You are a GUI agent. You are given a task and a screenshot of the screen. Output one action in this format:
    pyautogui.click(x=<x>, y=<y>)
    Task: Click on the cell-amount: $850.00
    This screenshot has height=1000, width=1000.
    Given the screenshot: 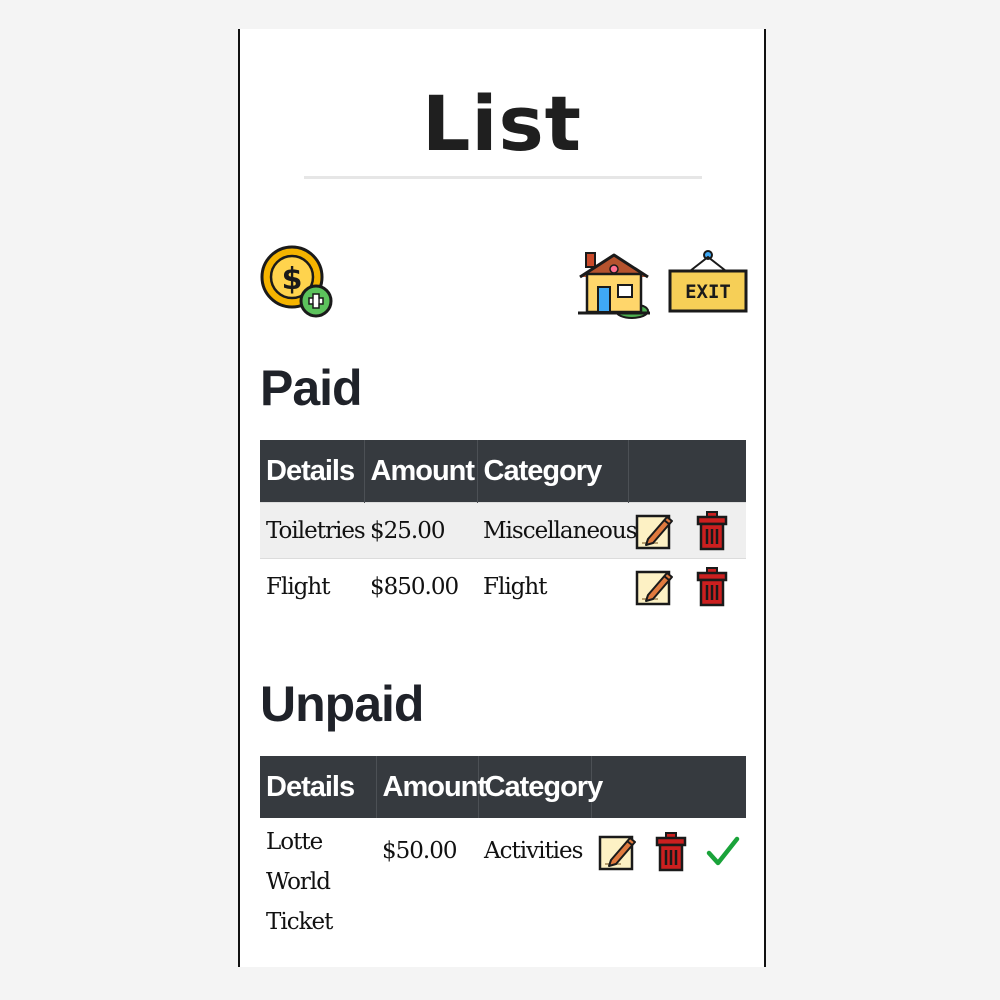 What is the action you would take?
    pyautogui.click(x=420, y=586)
    